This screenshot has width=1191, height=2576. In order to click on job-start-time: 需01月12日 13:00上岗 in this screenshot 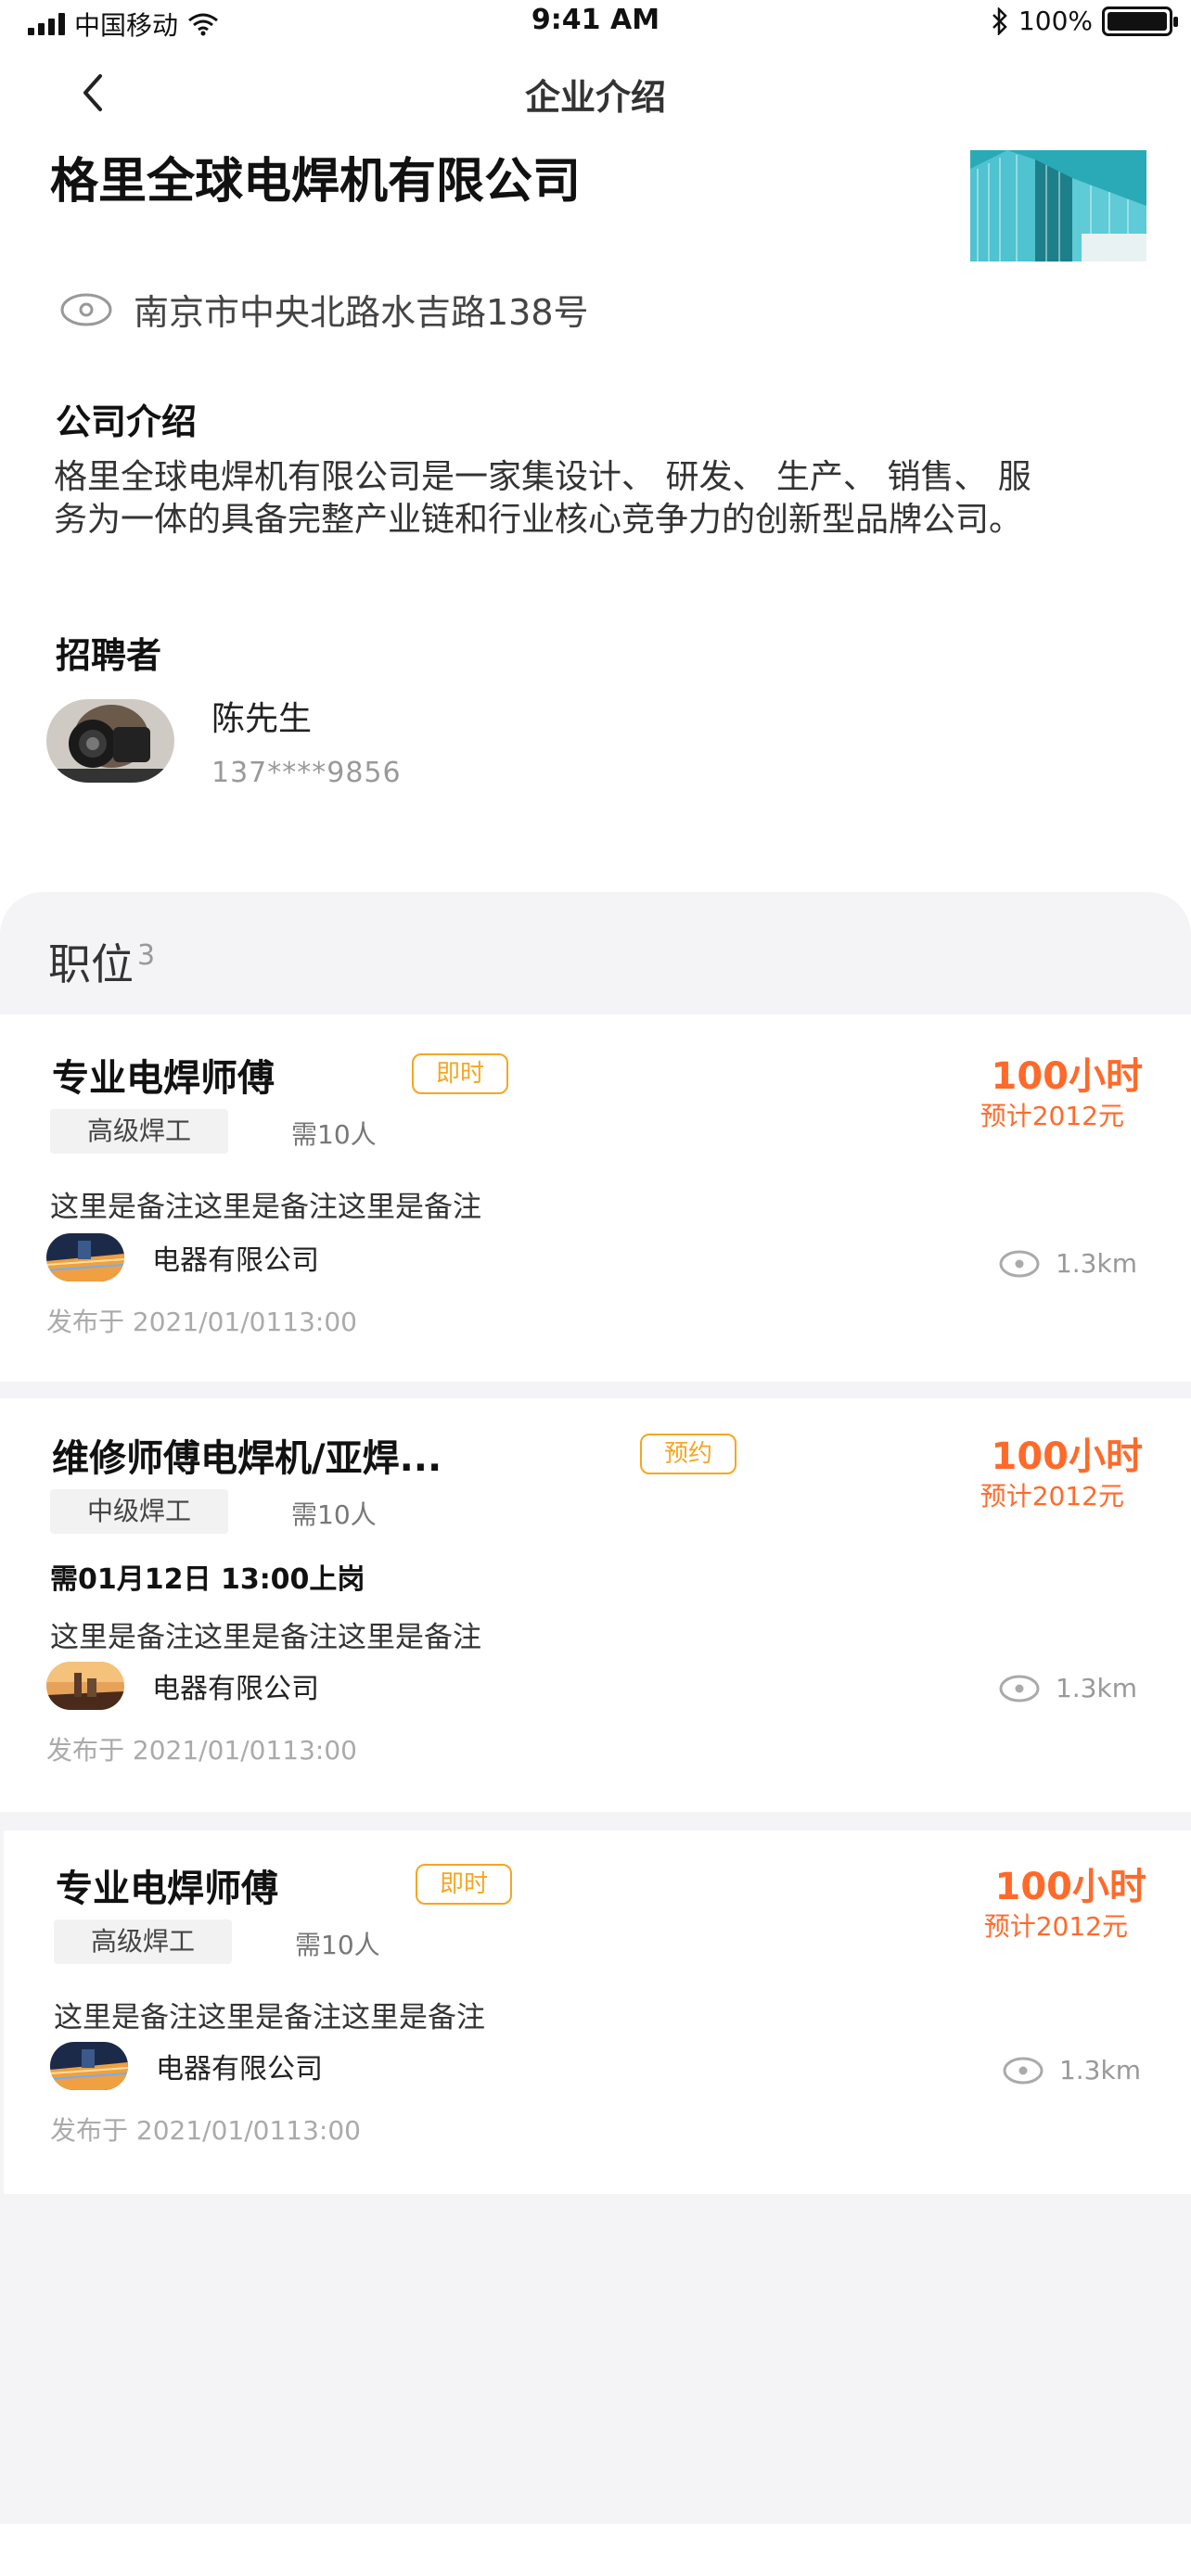, I will do `click(207, 1579)`.